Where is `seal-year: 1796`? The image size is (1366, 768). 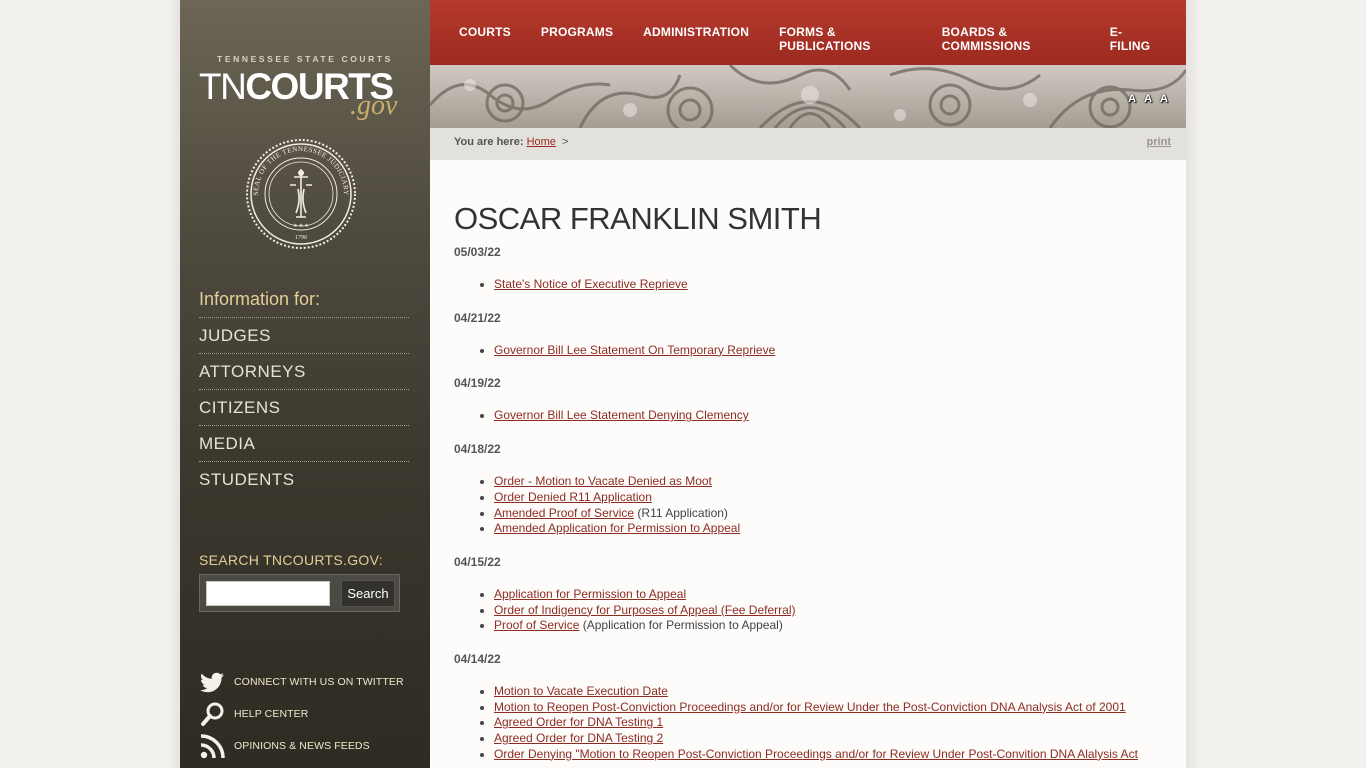 seal-year: 1796 is located at coordinates (301, 238).